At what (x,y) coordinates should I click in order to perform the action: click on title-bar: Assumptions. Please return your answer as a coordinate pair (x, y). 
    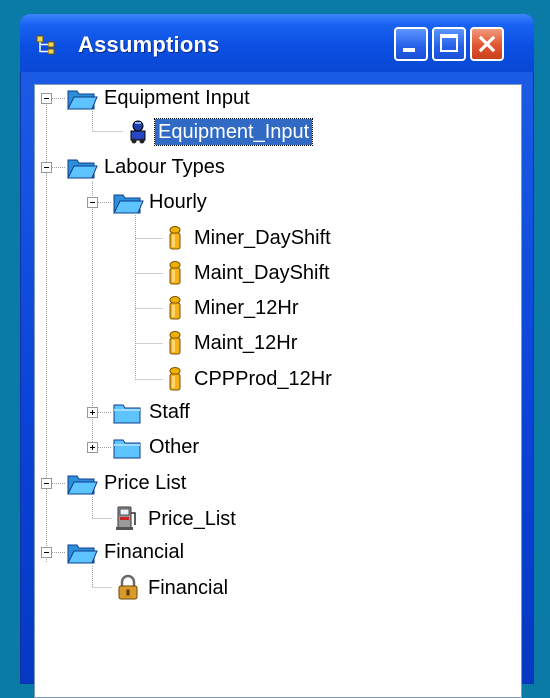
    Looking at the image, I should click on (277, 43).